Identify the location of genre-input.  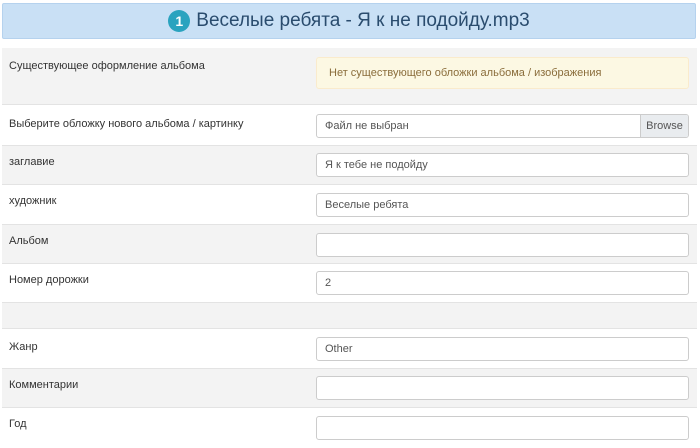
(502, 349).